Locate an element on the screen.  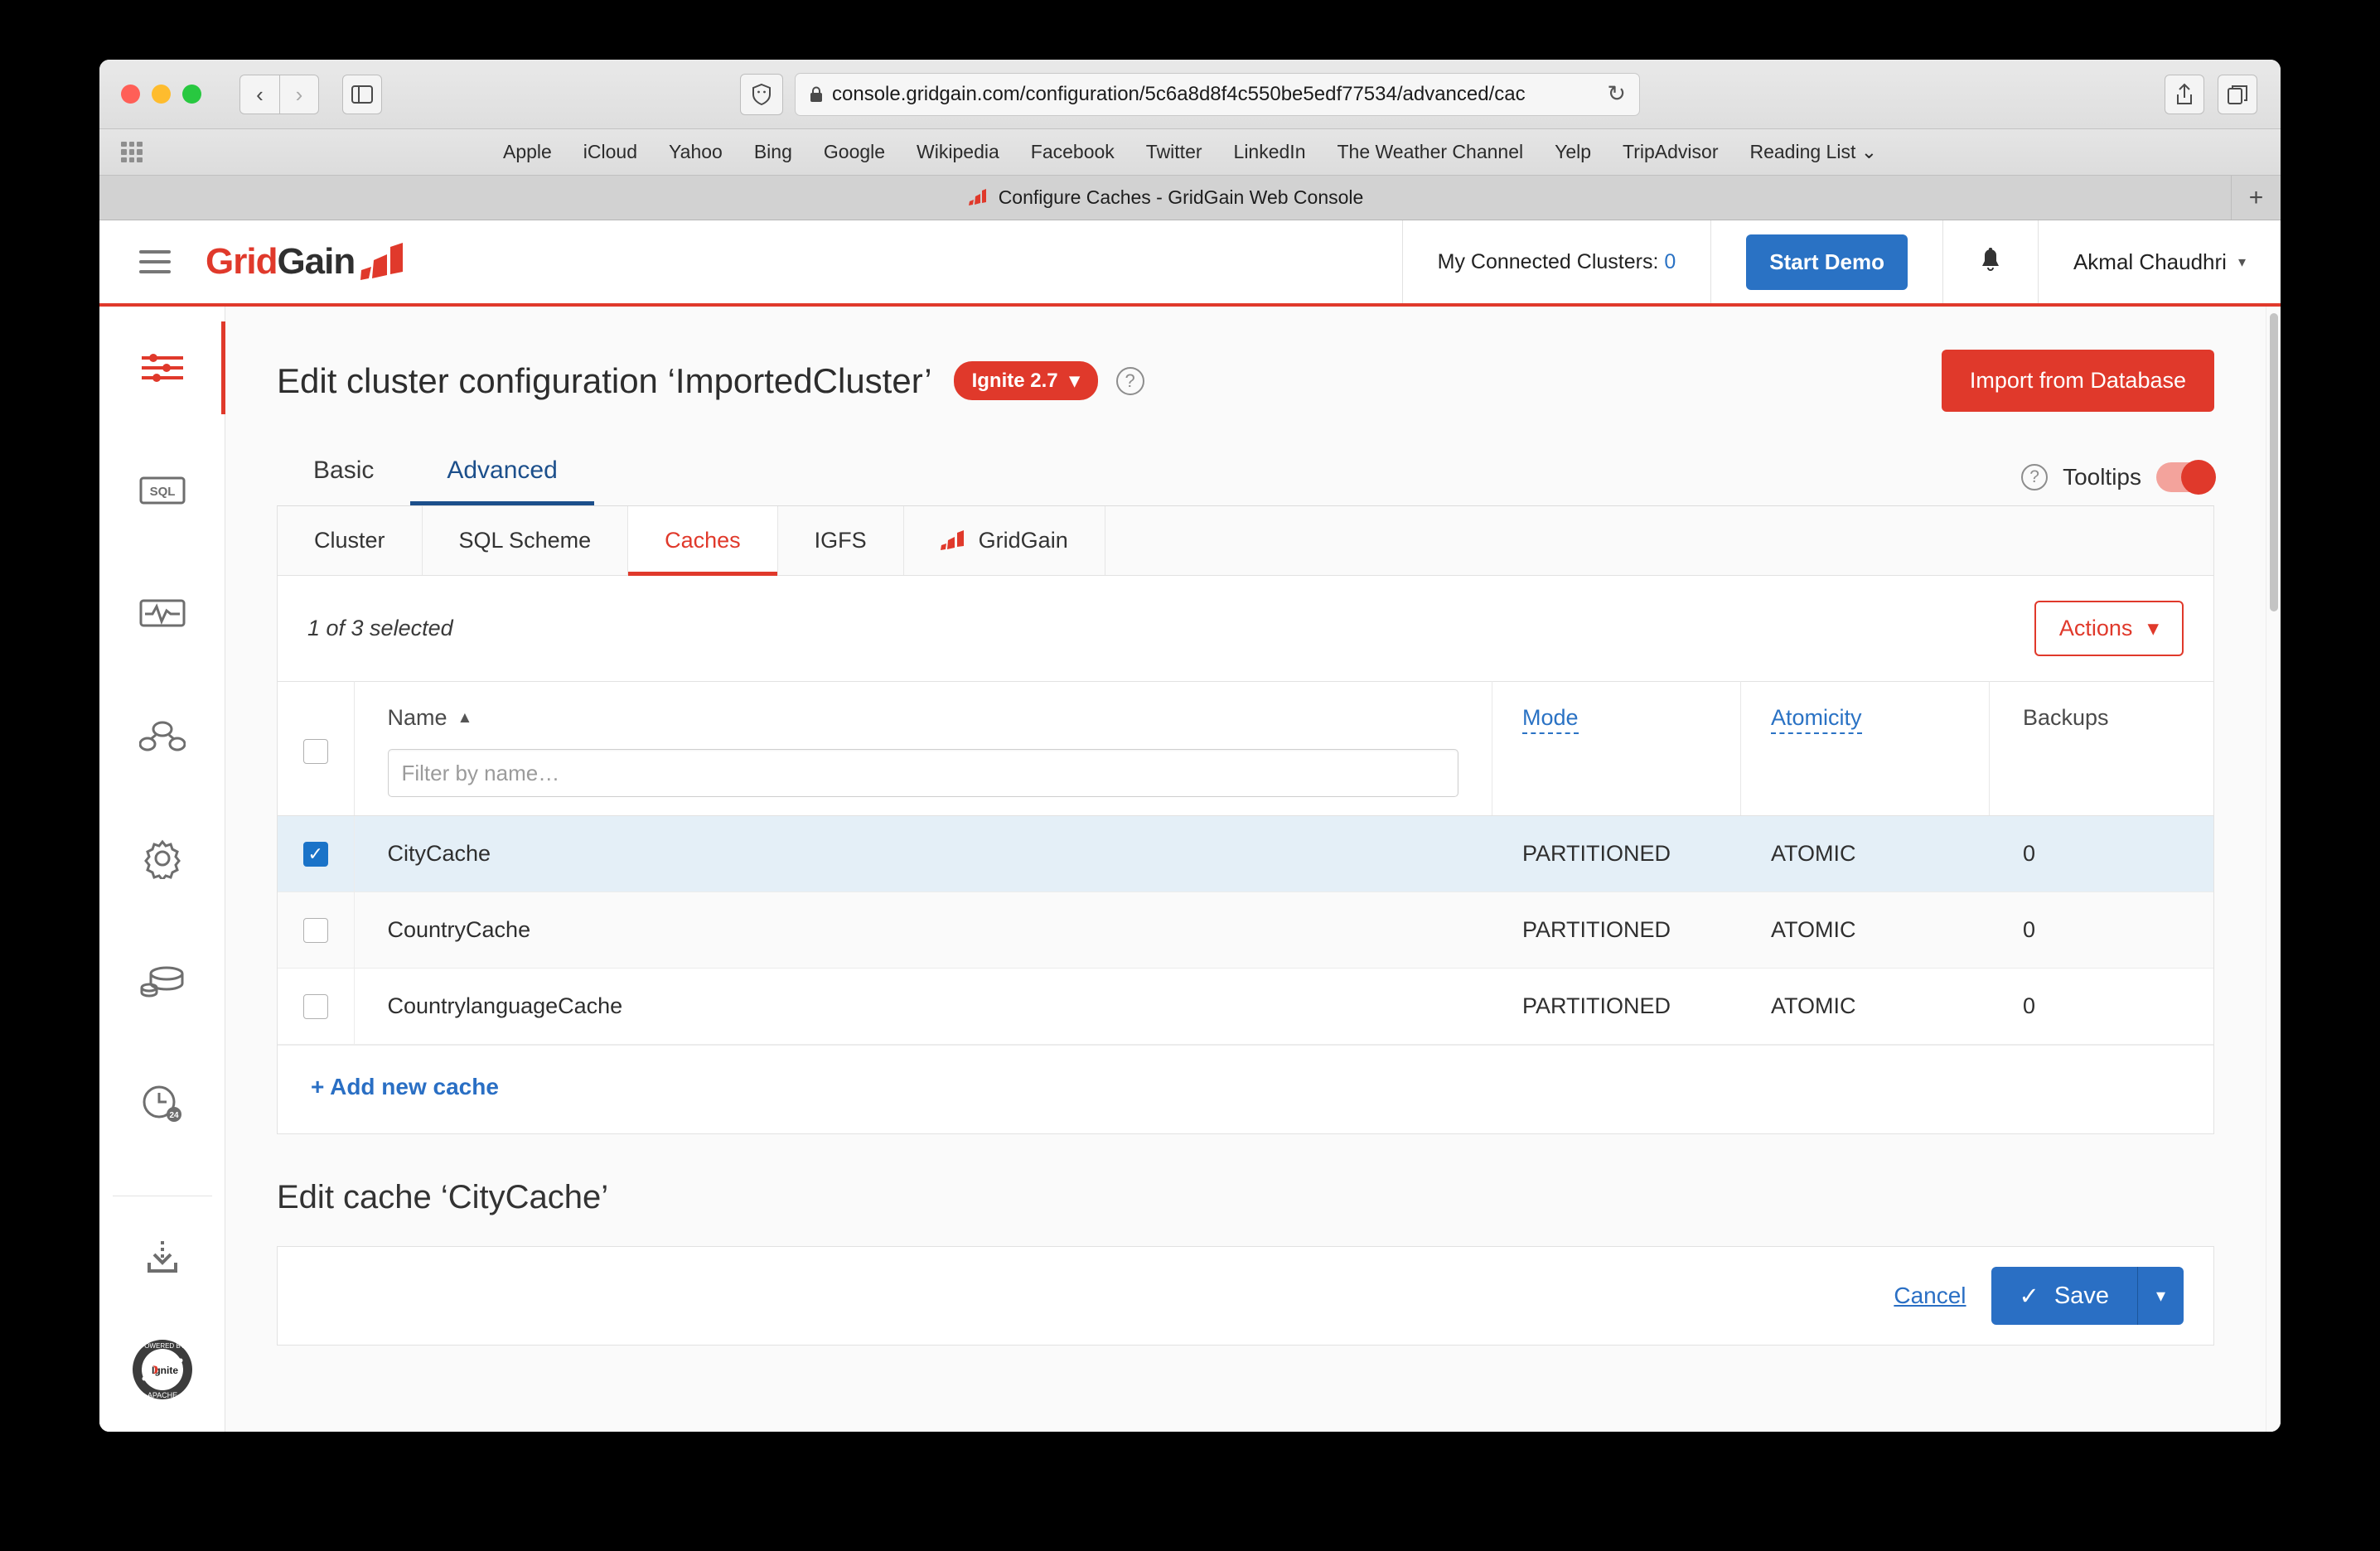
sidebar-item-clusters is located at coordinates (162, 736).